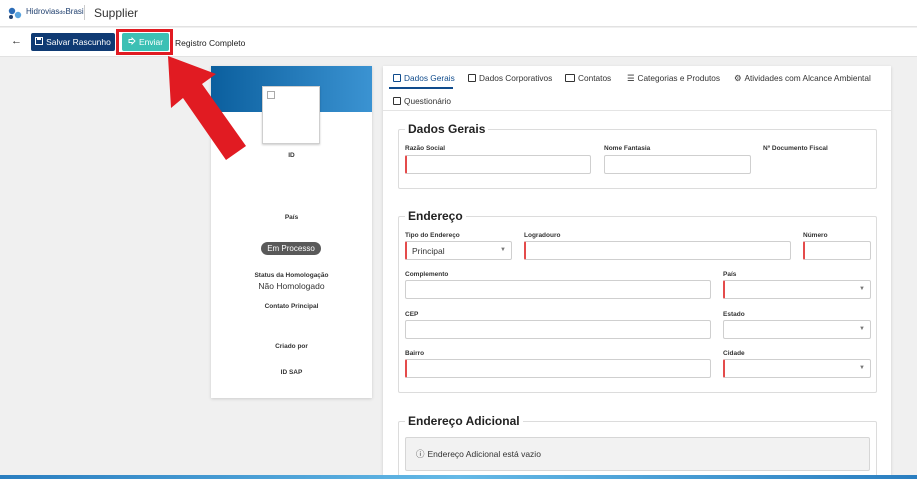  What do you see at coordinates (207, 108) in the screenshot?
I see `pointer-arrow-icon` at bounding box center [207, 108].